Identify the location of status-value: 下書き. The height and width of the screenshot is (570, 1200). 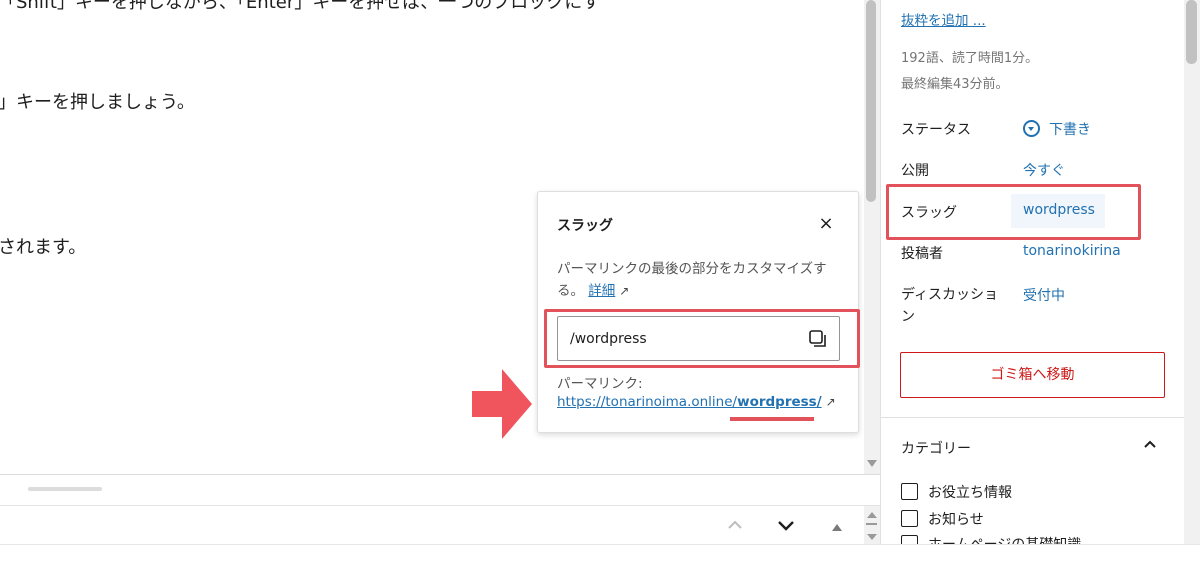
(1057, 129).